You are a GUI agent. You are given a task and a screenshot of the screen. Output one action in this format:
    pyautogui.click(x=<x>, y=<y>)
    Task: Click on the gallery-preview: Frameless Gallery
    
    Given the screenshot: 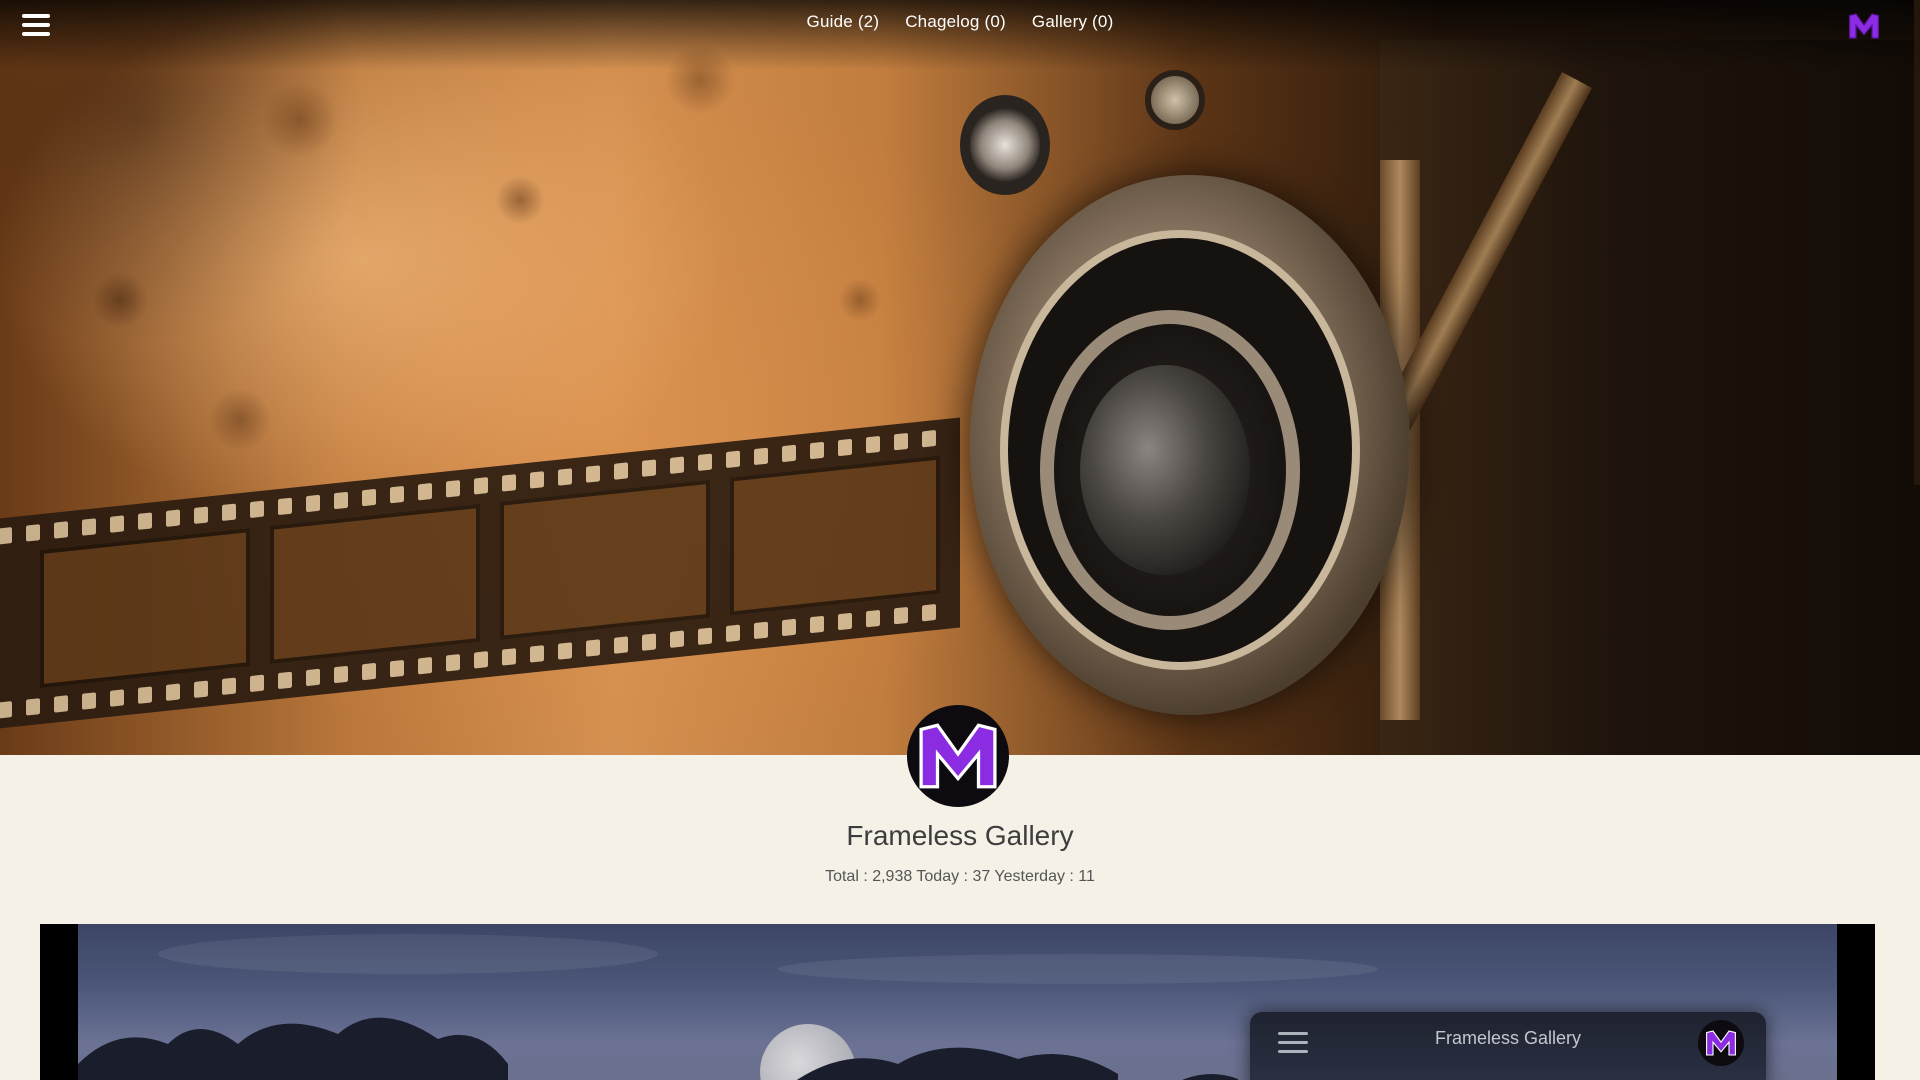 What is the action you would take?
    pyautogui.click(x=957, y=1002)
    